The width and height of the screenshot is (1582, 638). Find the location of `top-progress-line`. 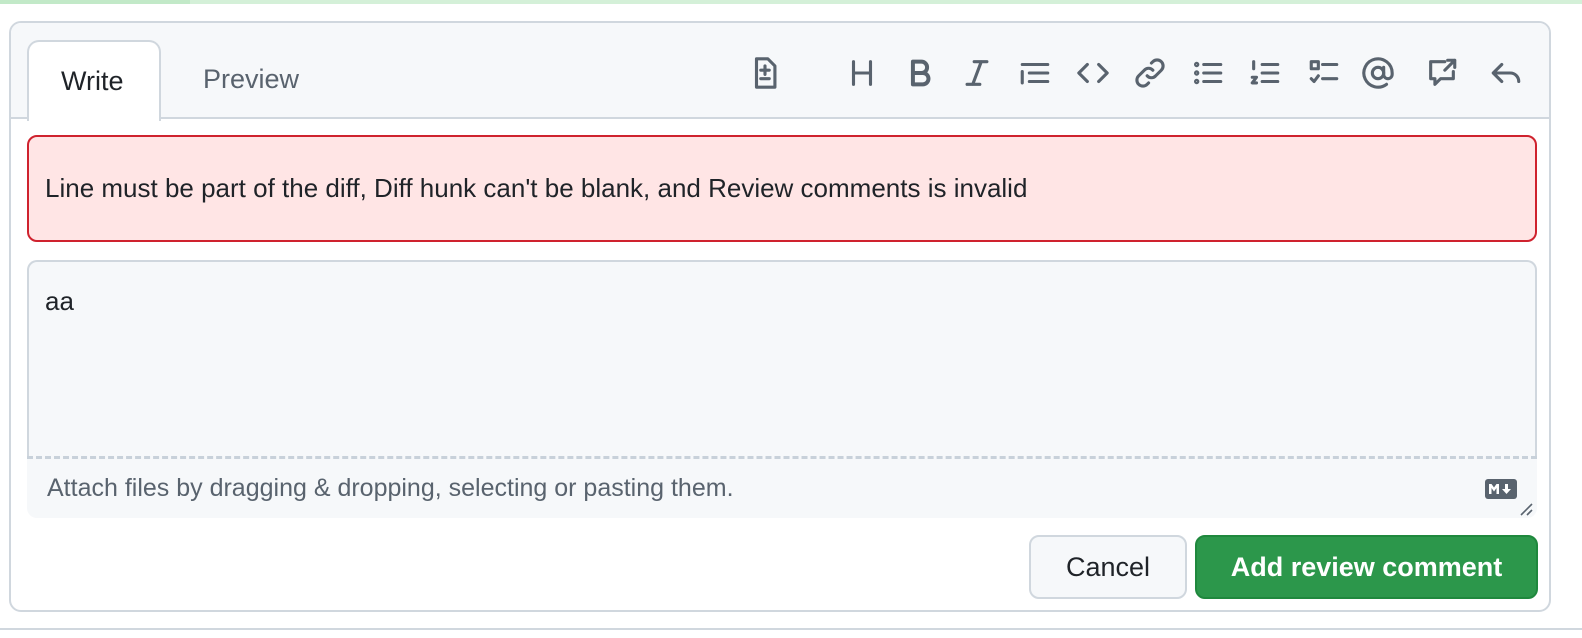

top-progress-line is located at coordinates (791, 2).